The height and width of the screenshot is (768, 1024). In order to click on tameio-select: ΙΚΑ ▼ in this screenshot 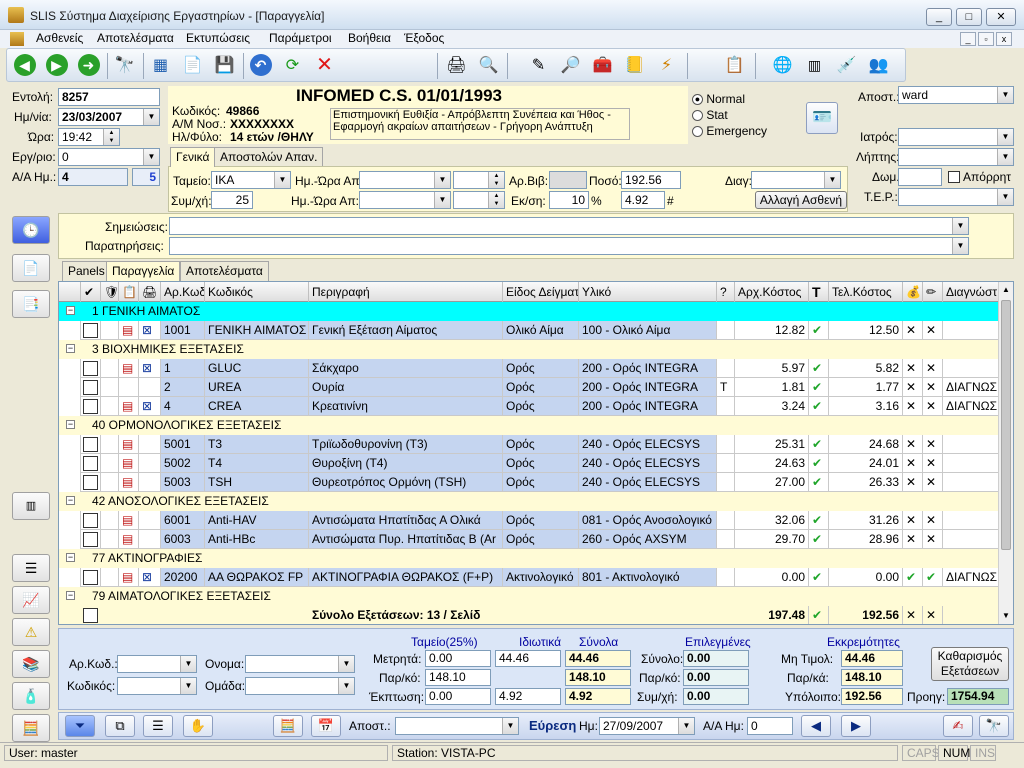, I will do `click(251, 180)`.